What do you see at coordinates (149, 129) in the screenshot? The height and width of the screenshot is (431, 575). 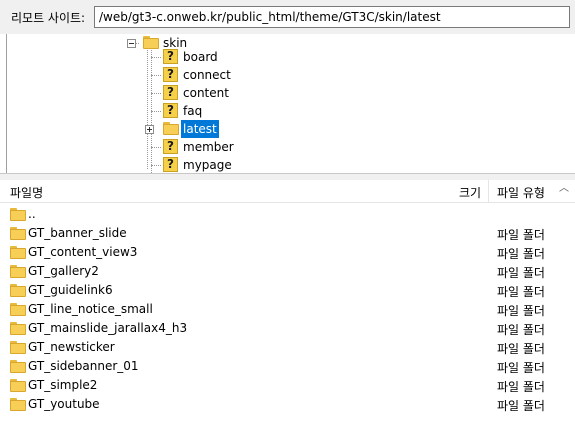 I see `expand-icon` at bounding box center [149, 129].